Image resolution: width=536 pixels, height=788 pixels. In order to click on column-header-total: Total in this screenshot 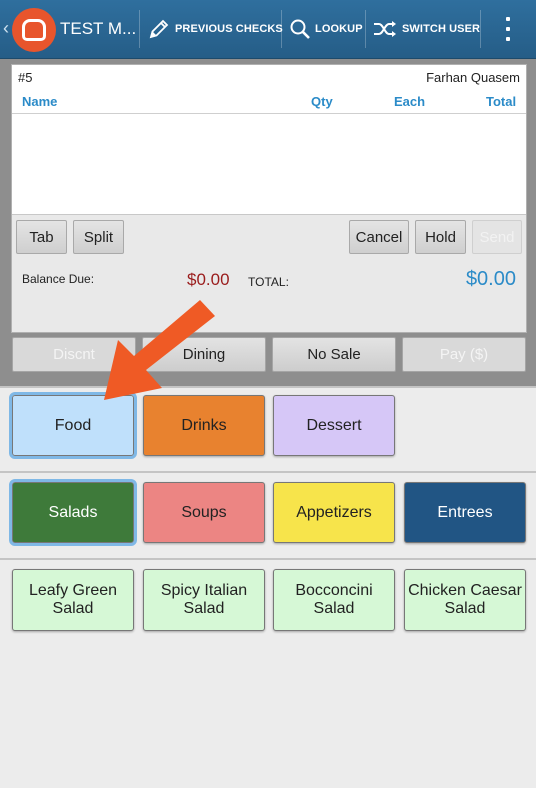, I will do `click(501, 101)`.